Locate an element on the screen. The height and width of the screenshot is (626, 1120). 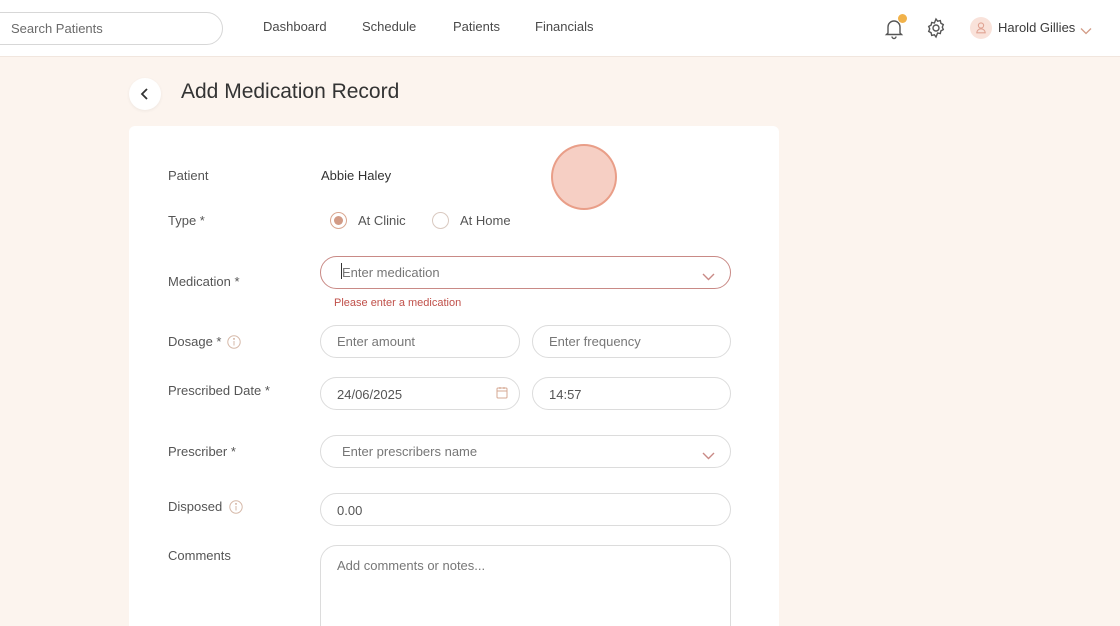
prescribed-date-label: Prescribed Date * is located at coordinates (219, 390).